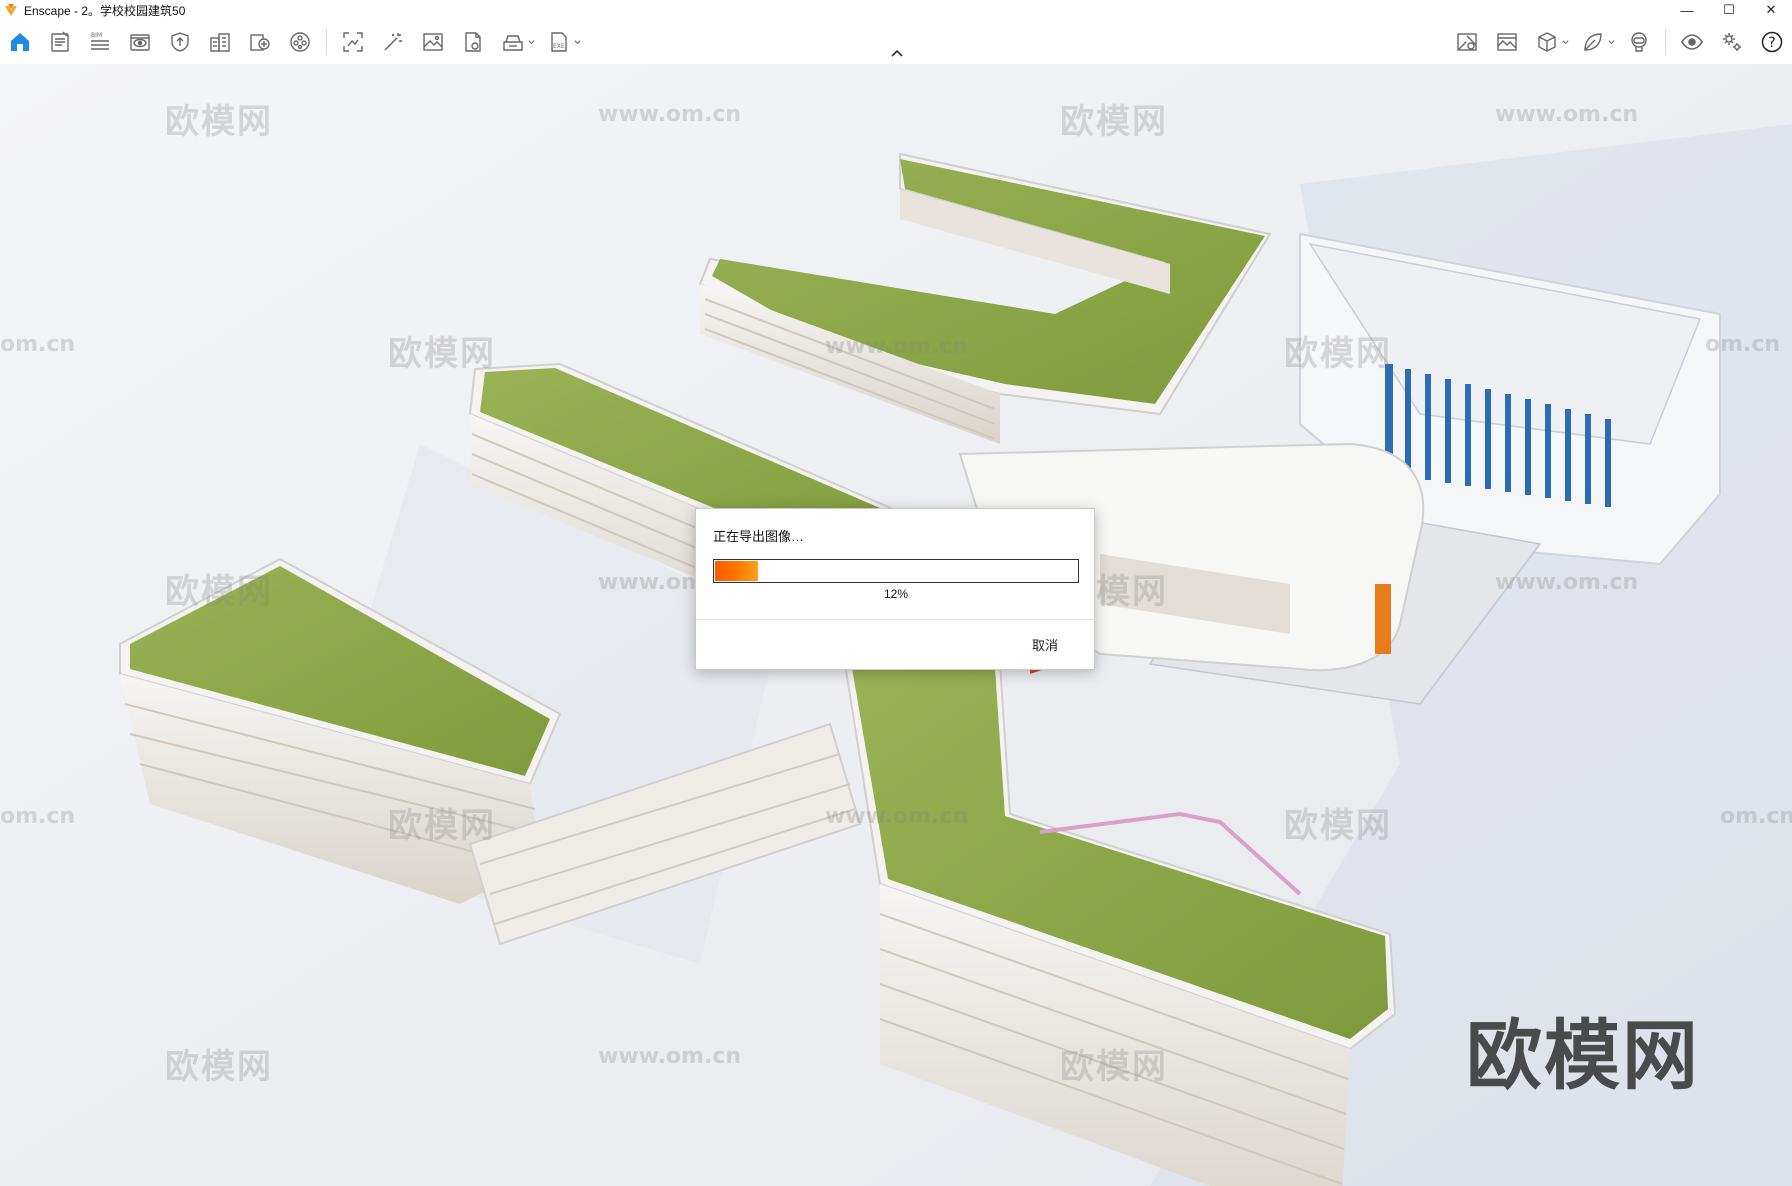  I want to click on visibility-icon, so click(1692, 42).